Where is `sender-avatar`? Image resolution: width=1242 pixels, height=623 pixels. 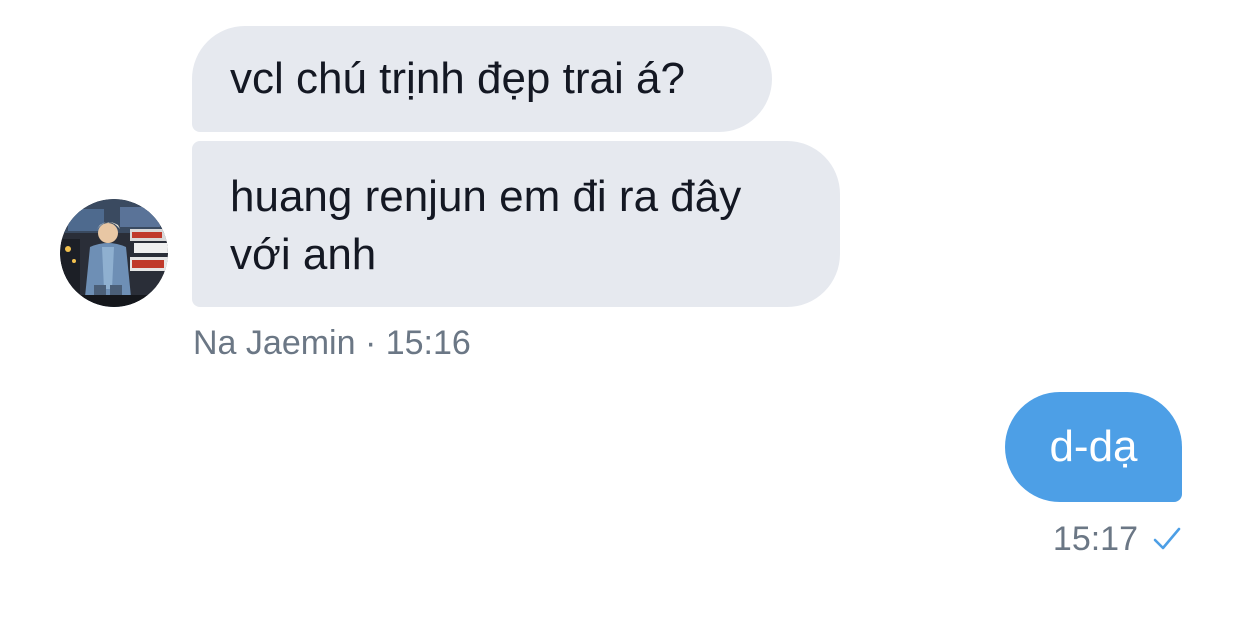
sender-avatar is located at coordinates (114, 253).